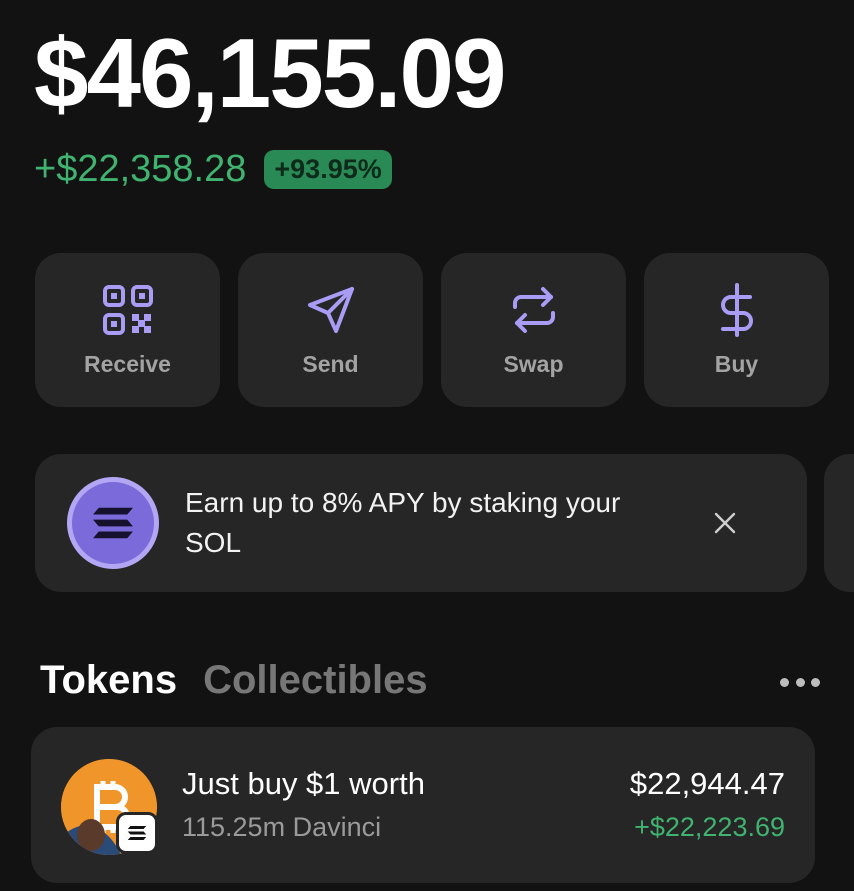  I want to click on receive-label: Receive, so click(127, 363).